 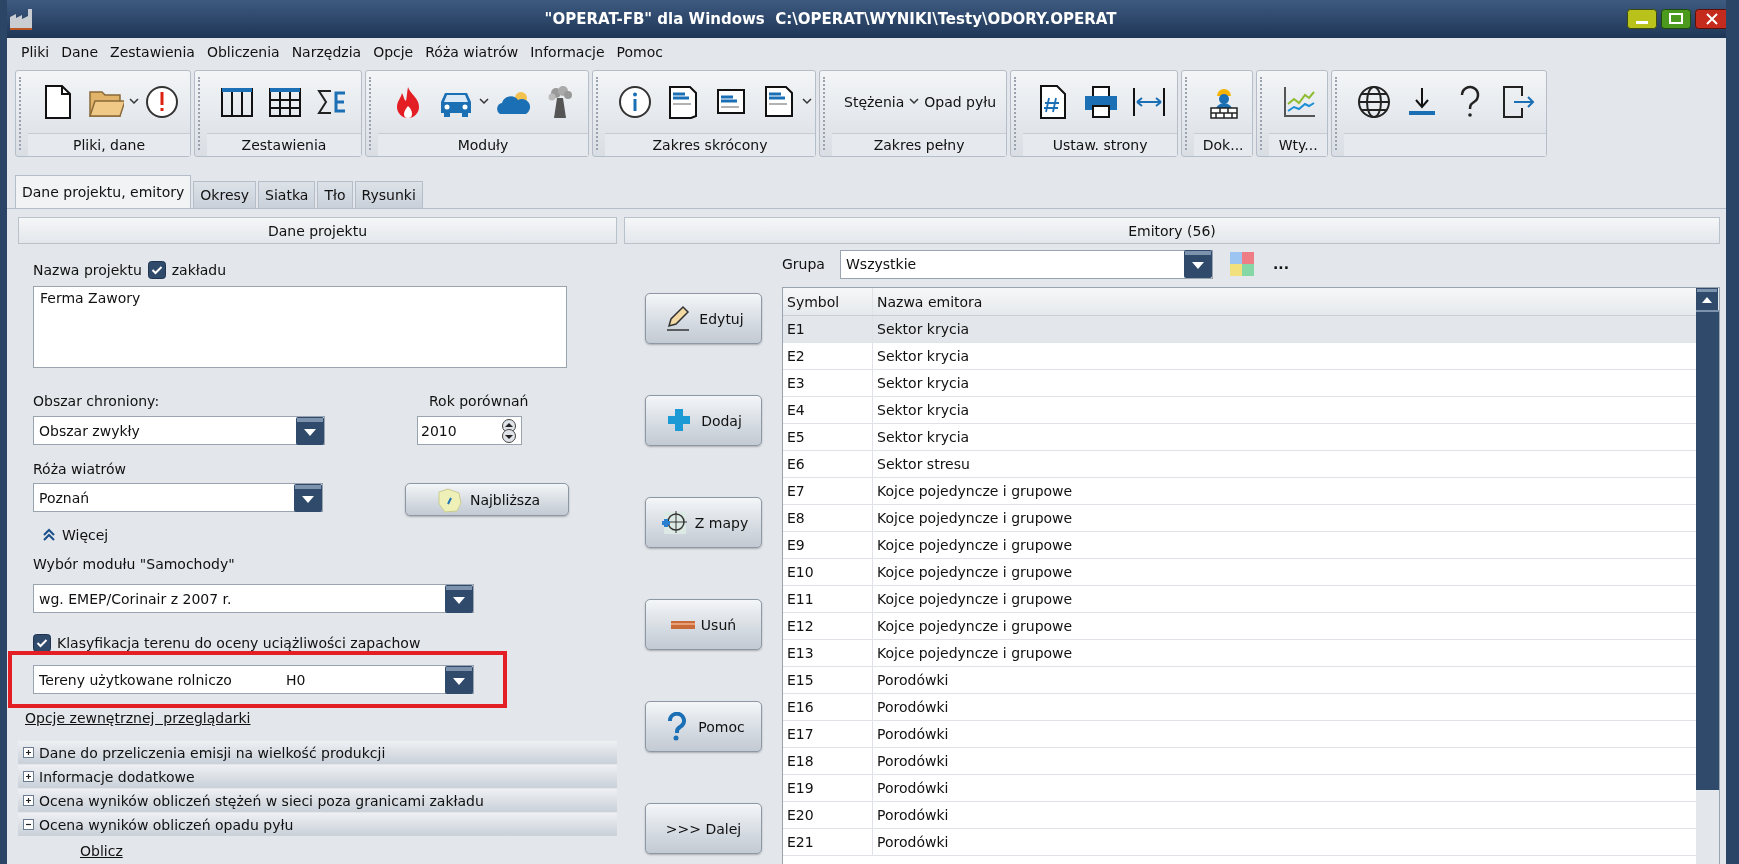 What do you see at coordinates (472, 52) in the screenshot?
I see `menu-item: Róża wiatrów` at bounding box center [472, 52].